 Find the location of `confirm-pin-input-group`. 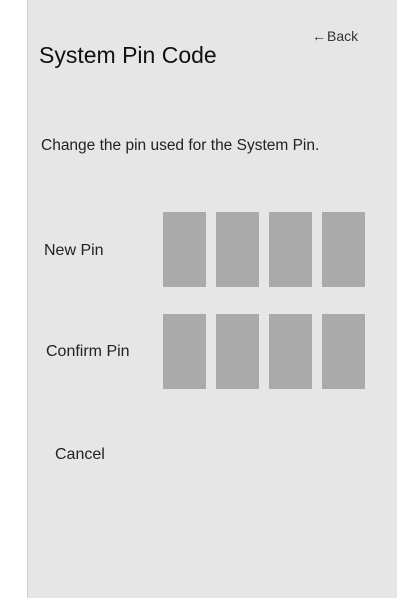

confirm-pin-input-group is located at coordinates (264, 351).